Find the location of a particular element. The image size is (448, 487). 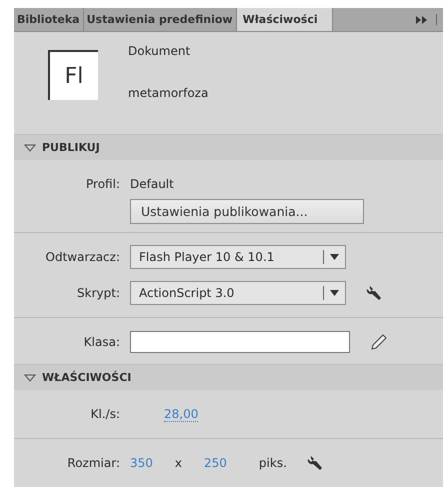

tab: Właściwości is located at coordinates (284, 19).